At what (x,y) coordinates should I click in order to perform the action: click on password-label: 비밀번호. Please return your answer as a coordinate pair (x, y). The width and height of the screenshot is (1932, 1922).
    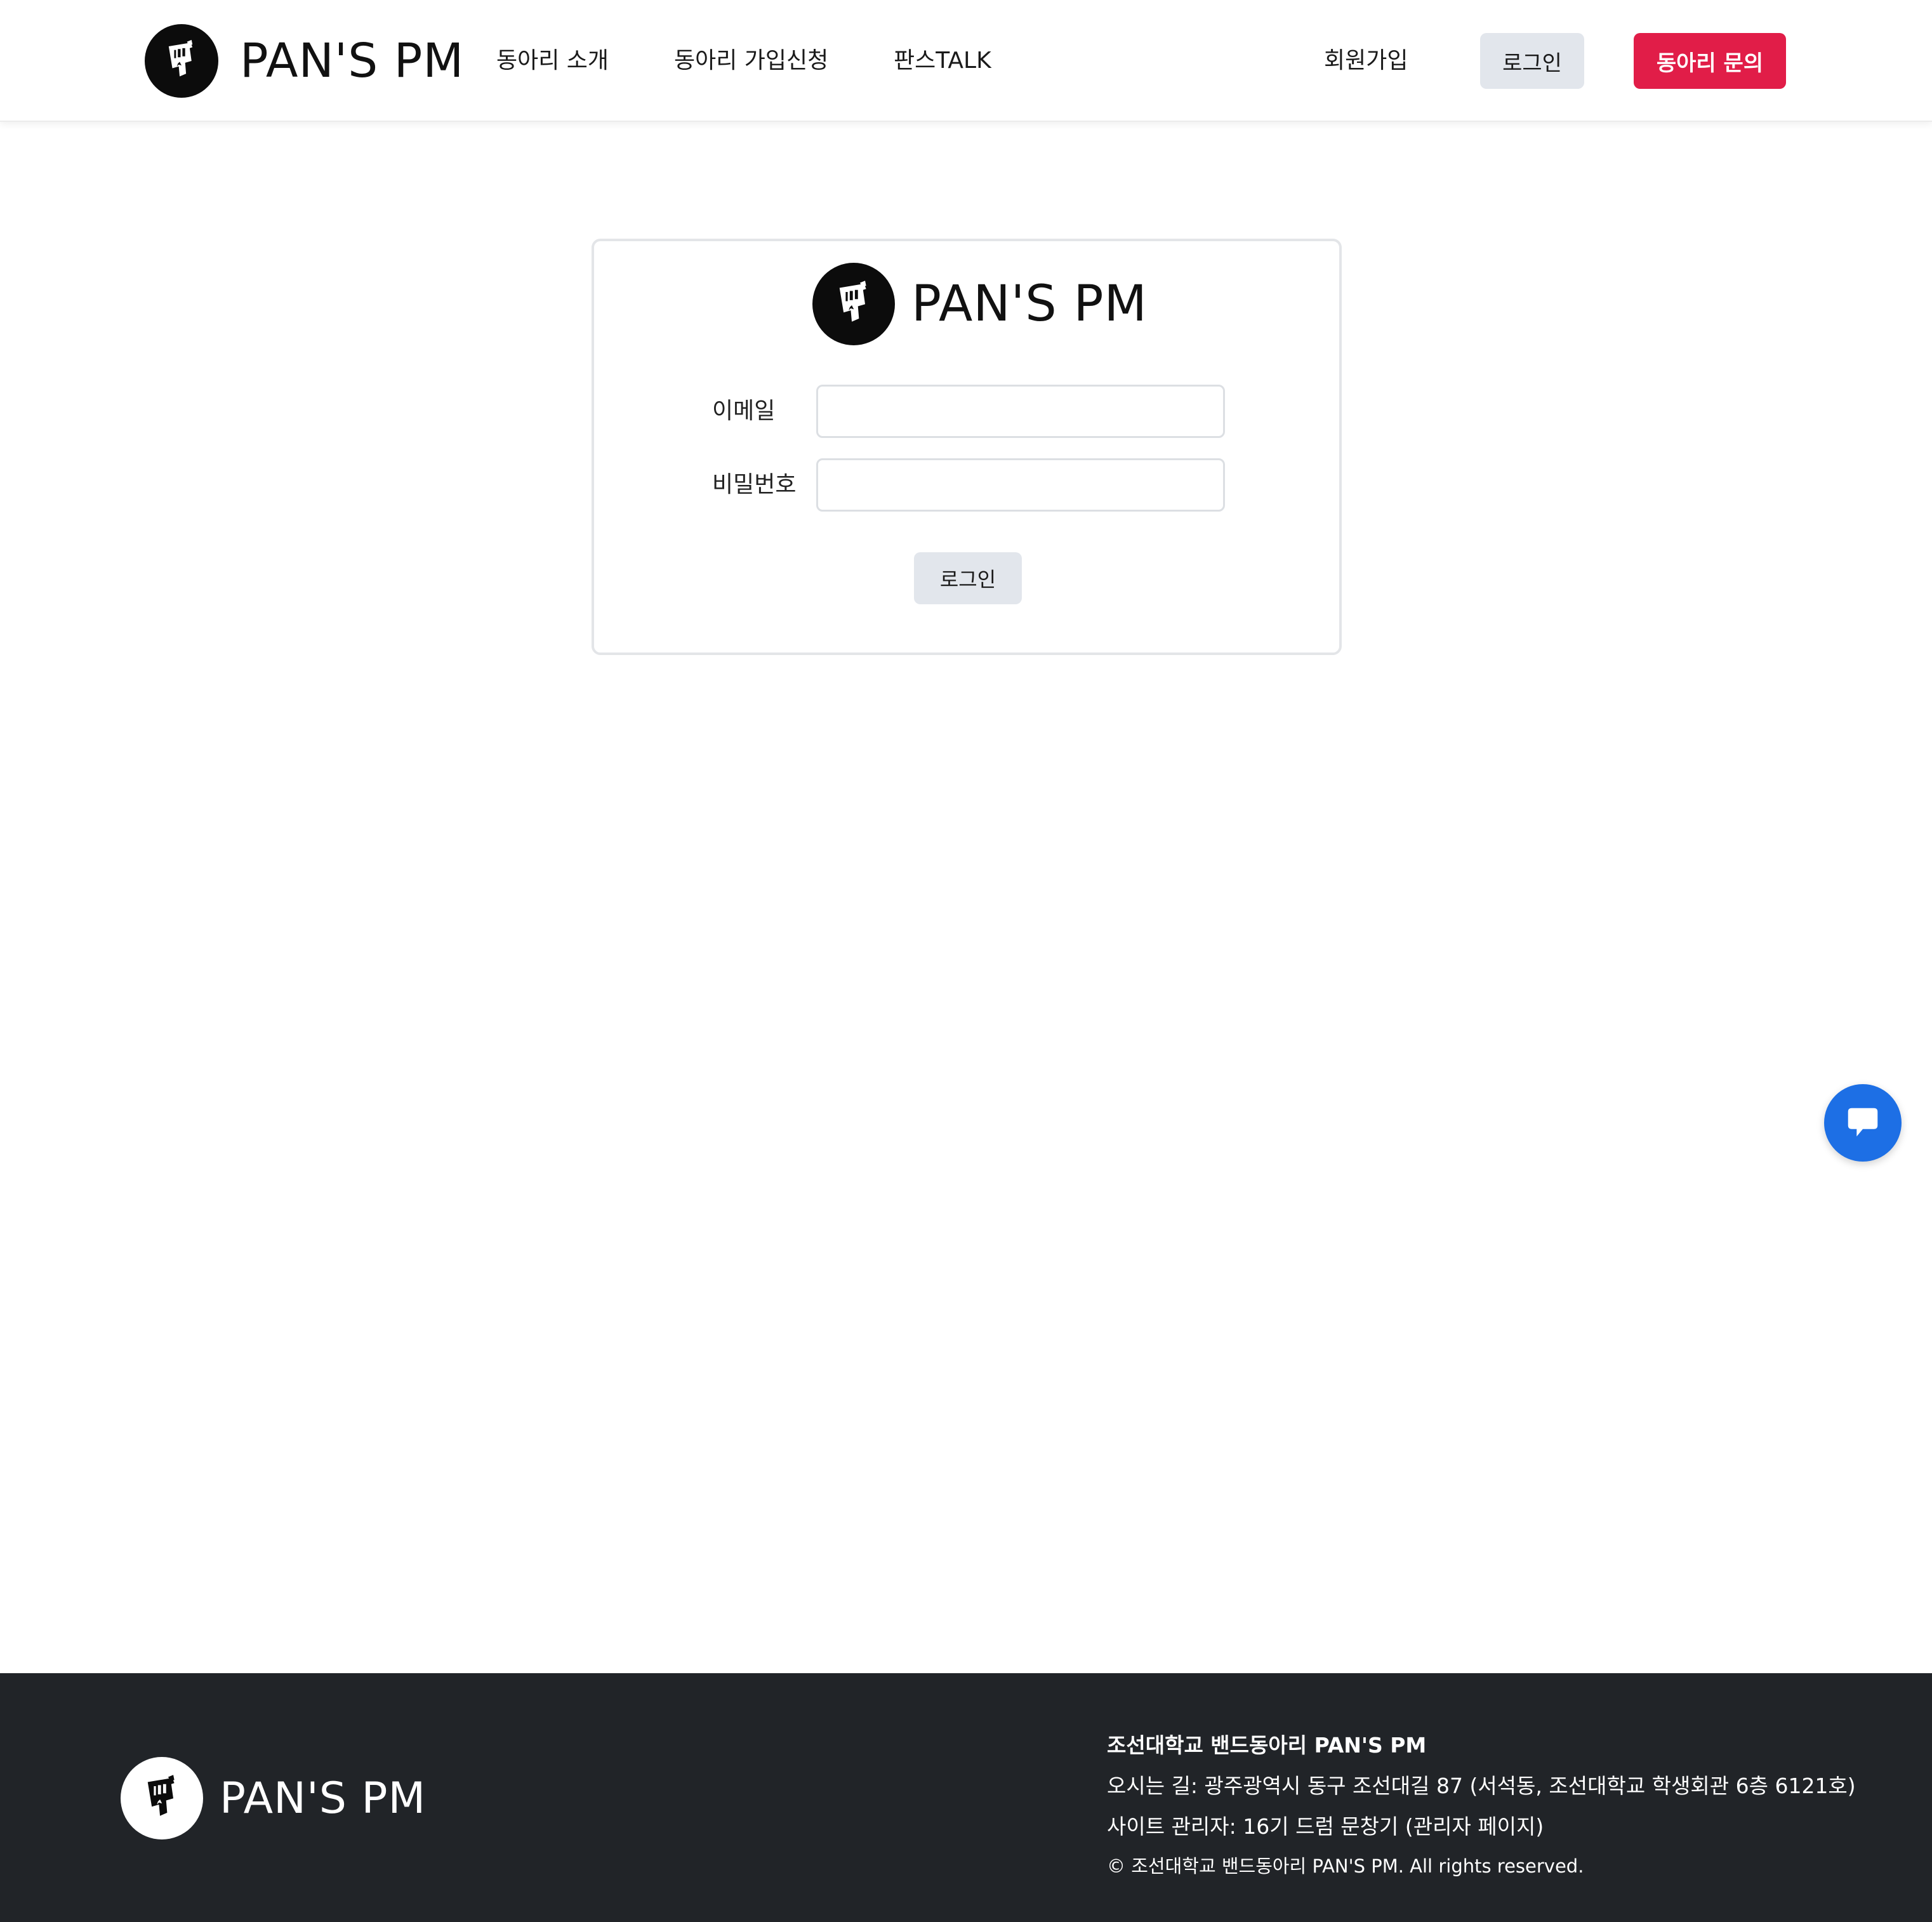
    Looking at the image, I should click on (754, 485).